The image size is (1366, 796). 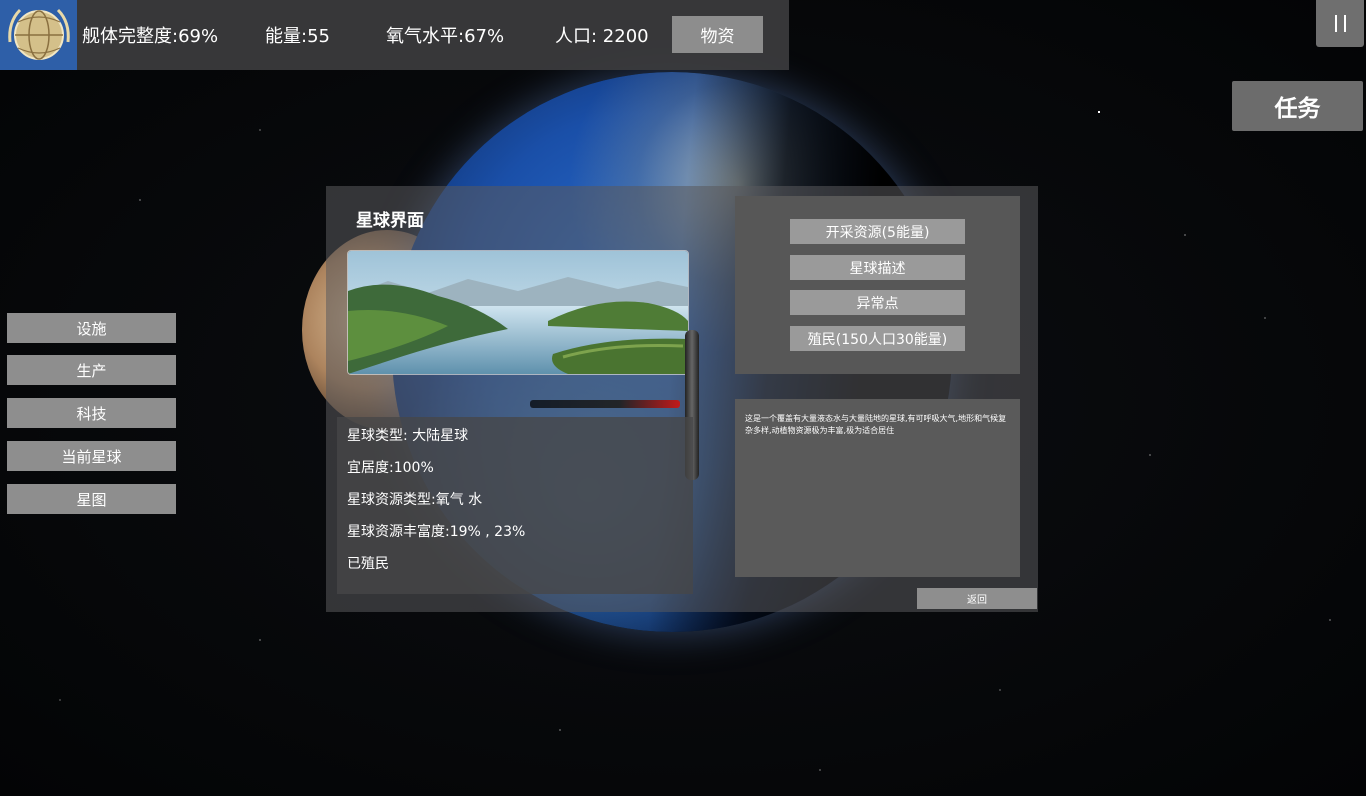 What do you see at coordinates (150, 36) in the screenshot?
I see `hull-integrity-stat: 舰体完整度:69%` at bounding box center [150, 36].